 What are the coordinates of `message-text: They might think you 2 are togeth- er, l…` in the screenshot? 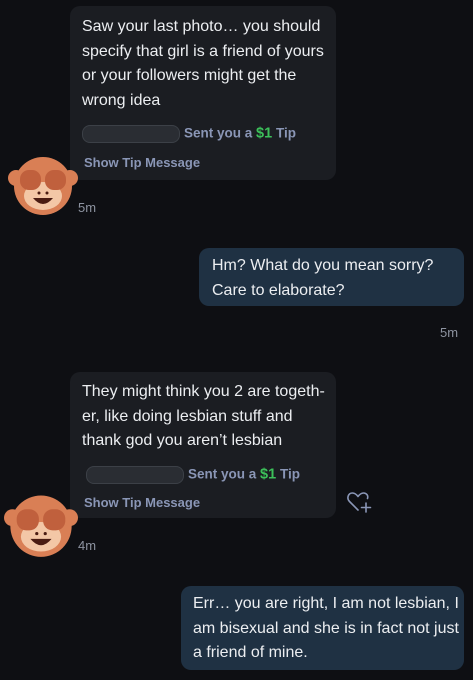 It's located at (203, 416).